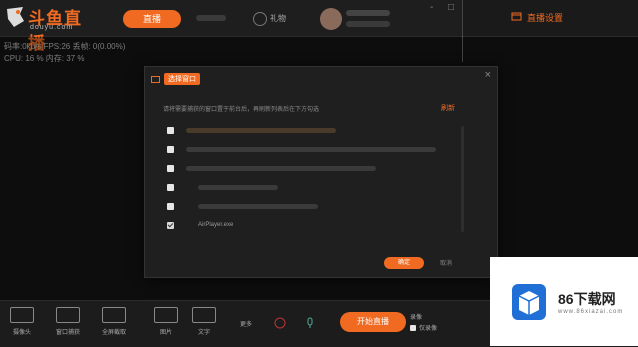 The image size is (638, 347). I want to click on window-list: AirPlayer.exe, so click(317, 180).